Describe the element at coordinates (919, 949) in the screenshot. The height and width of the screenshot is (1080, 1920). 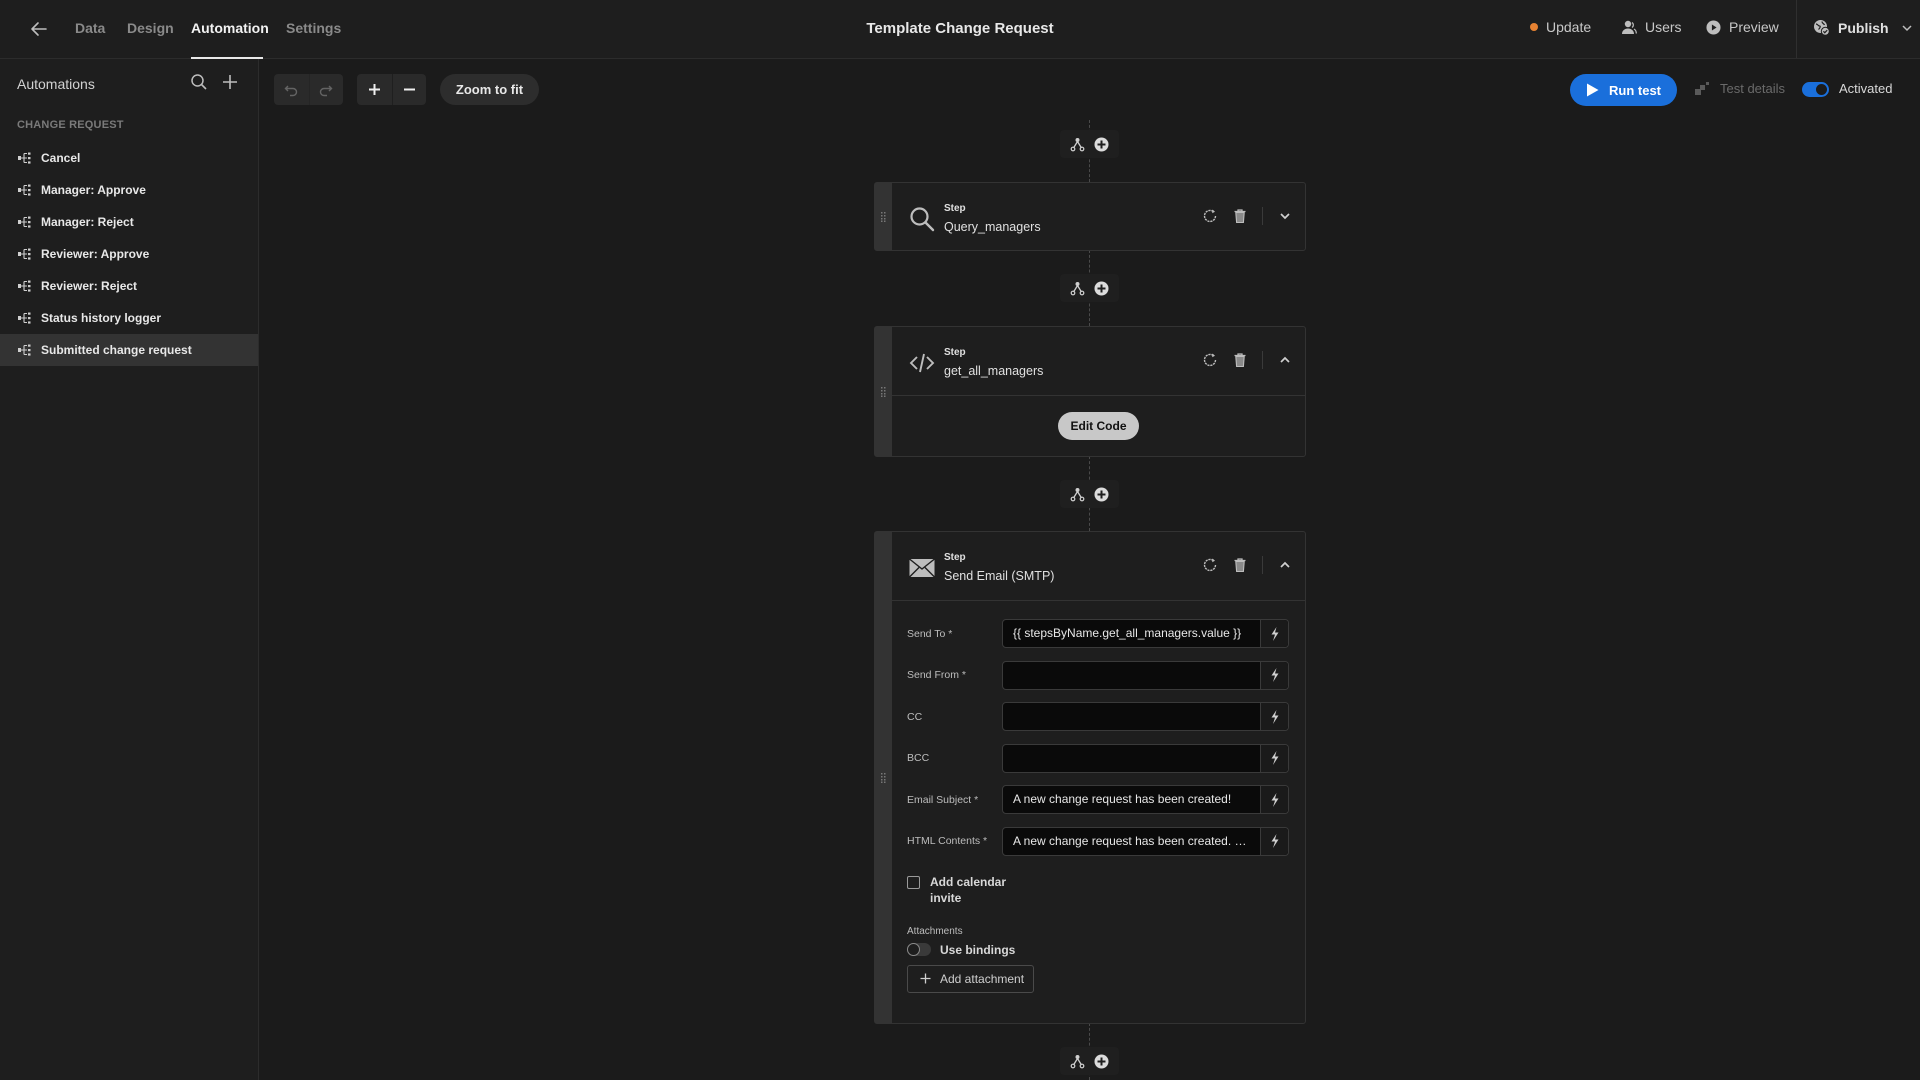
I see `use-bindings-toggle` at that location.